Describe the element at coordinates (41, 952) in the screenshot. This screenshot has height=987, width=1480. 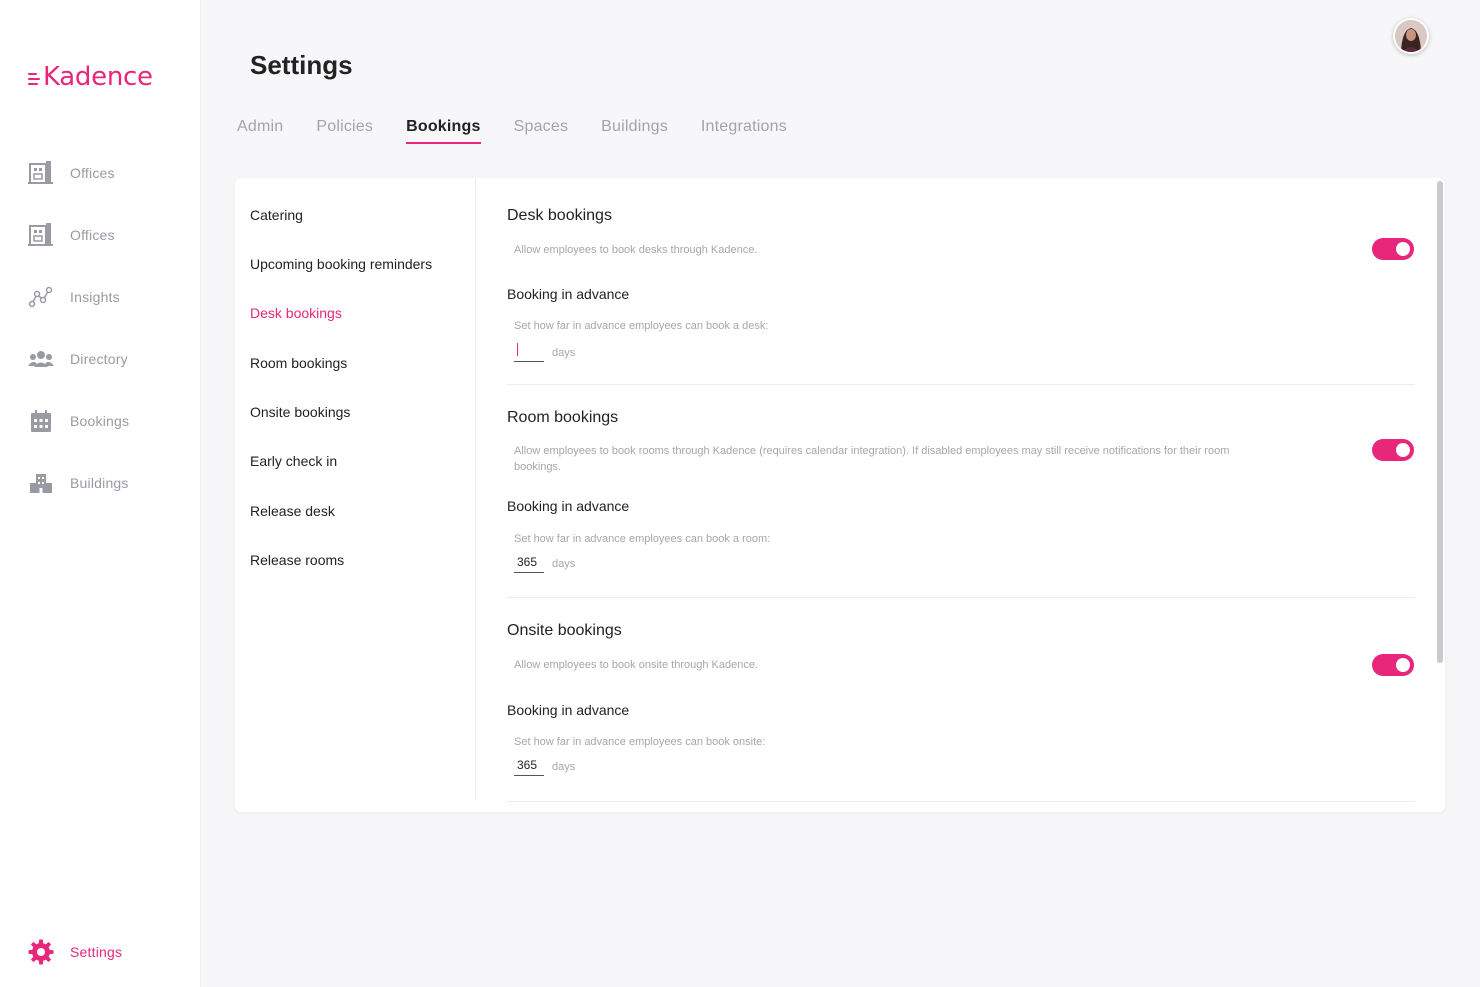
I see `gear-icon` at that location.